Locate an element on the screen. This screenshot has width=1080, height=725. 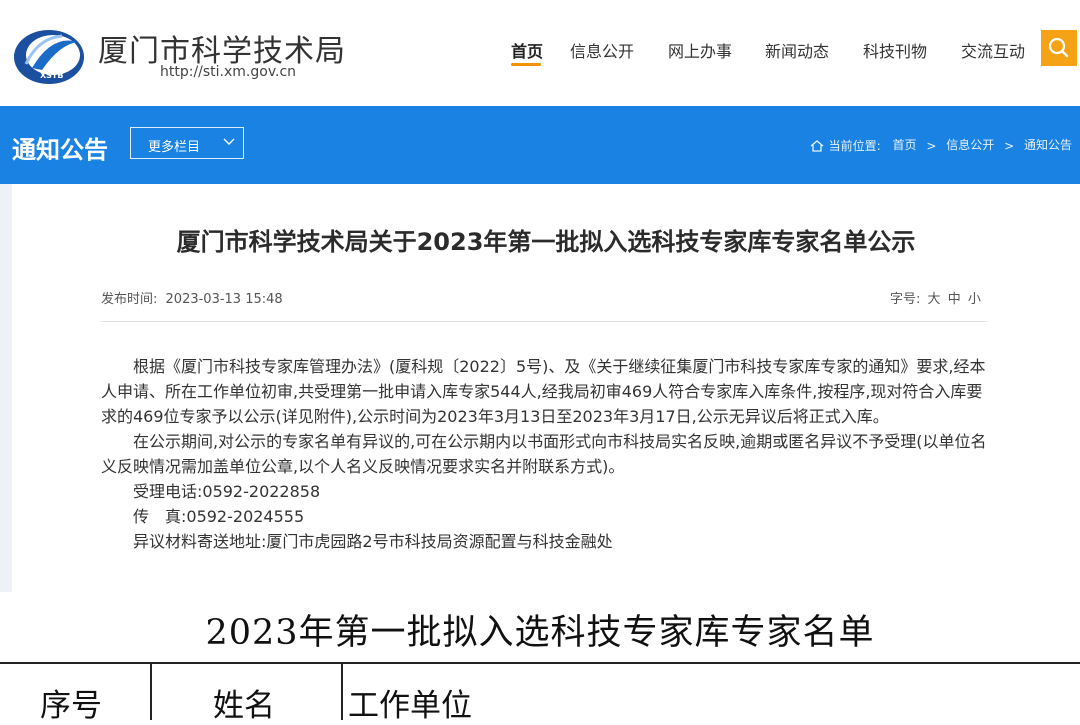
side-shade is located at coordinates (6, 388).